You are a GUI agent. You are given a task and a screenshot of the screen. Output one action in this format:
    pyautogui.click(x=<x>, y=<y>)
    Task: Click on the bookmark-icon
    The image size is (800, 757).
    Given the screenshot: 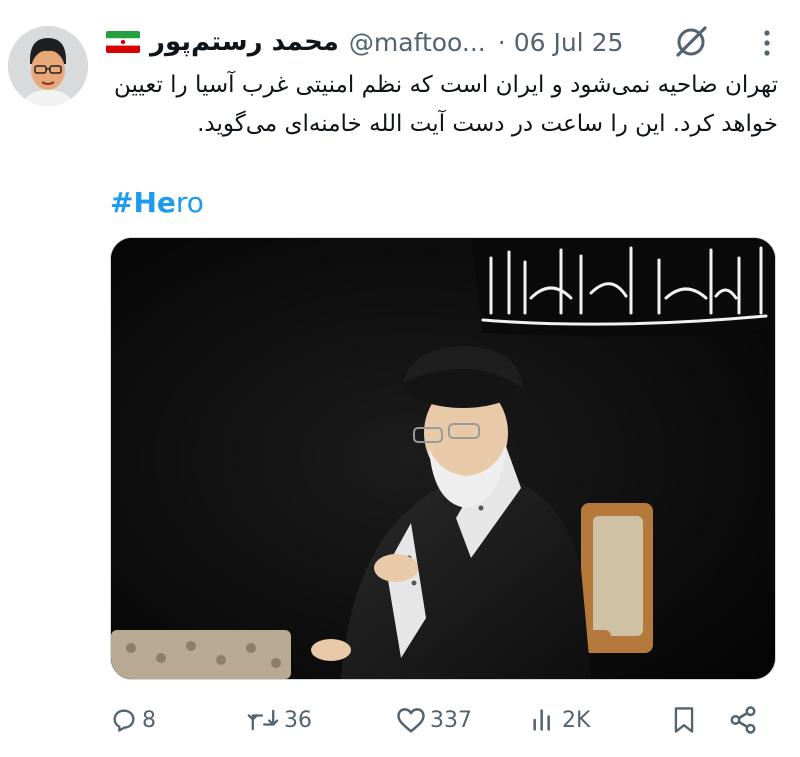 What is the action you would take?
    pyautogui.click(x=684, y=720)
    